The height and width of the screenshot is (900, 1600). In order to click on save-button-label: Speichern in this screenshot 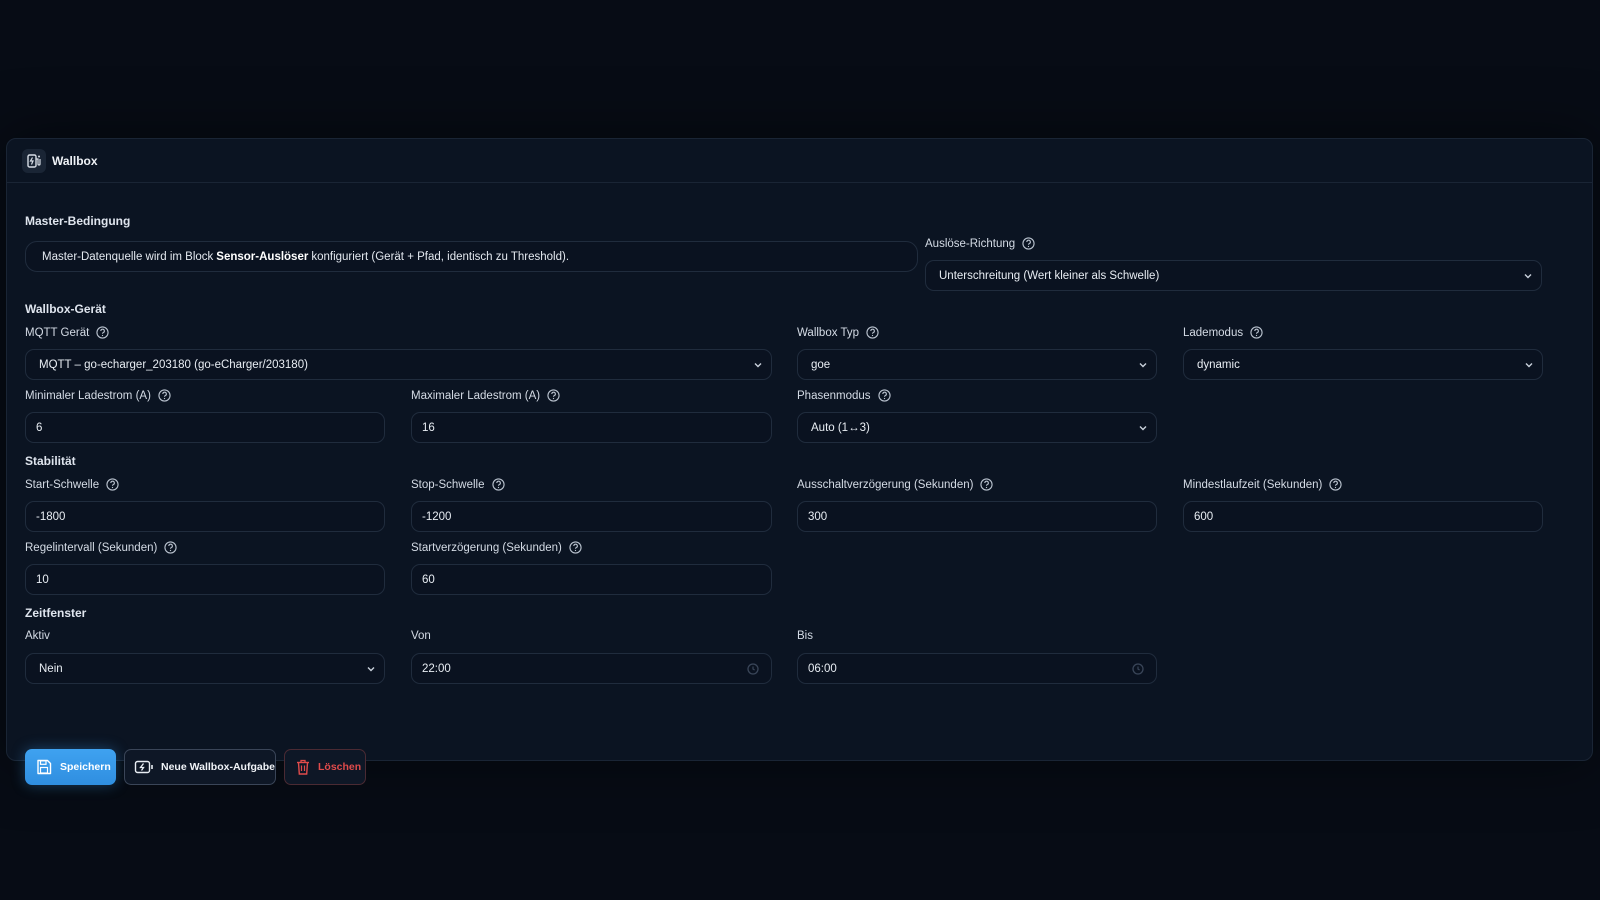, I will do `click(85, 767)`.